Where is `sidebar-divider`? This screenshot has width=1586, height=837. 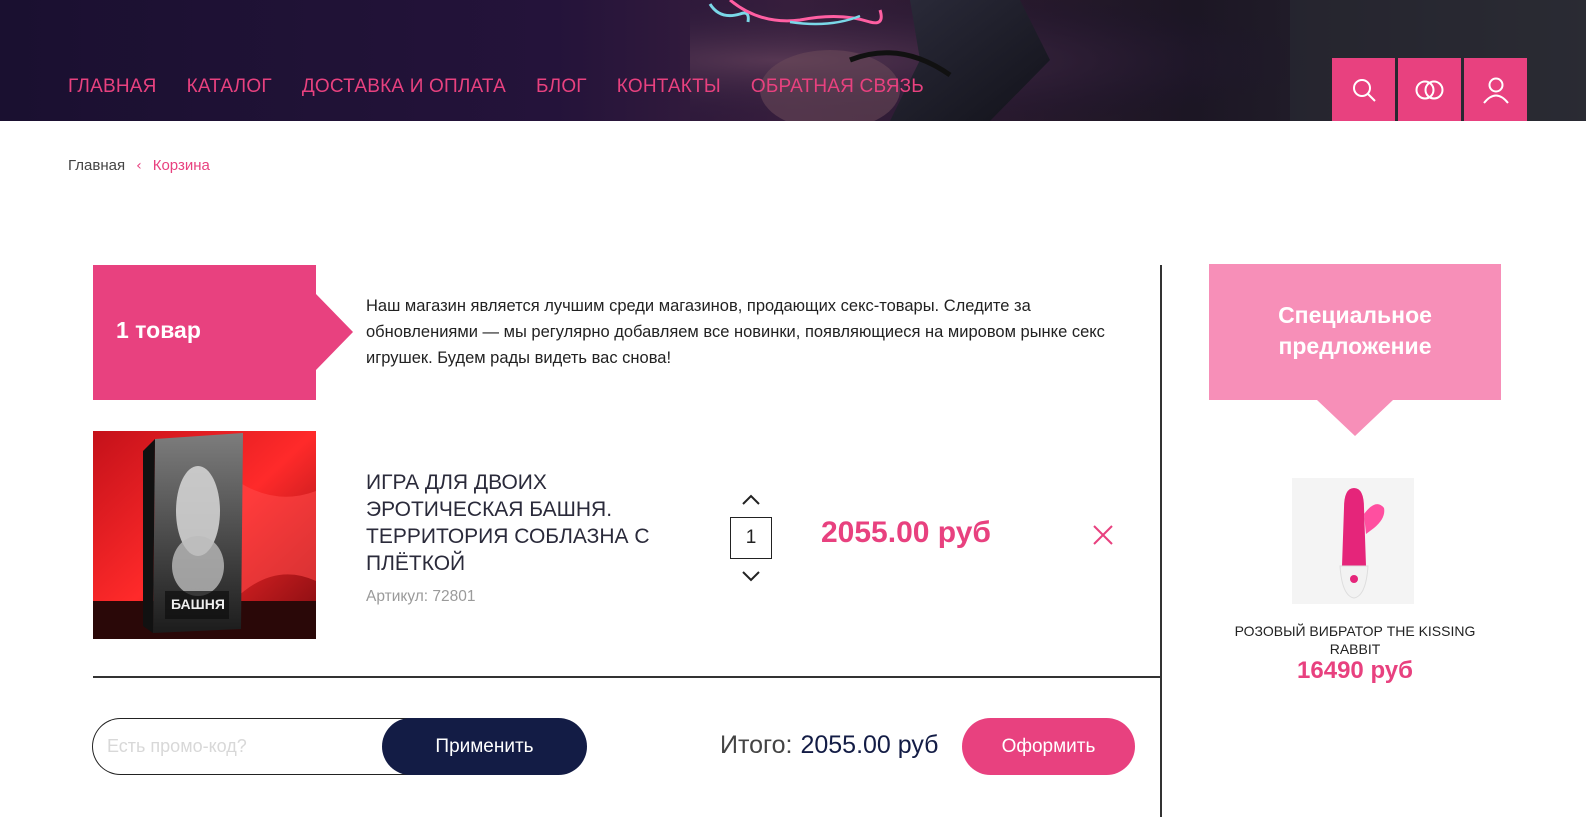
sidebar-divider is located at coordinates (1161, 541).